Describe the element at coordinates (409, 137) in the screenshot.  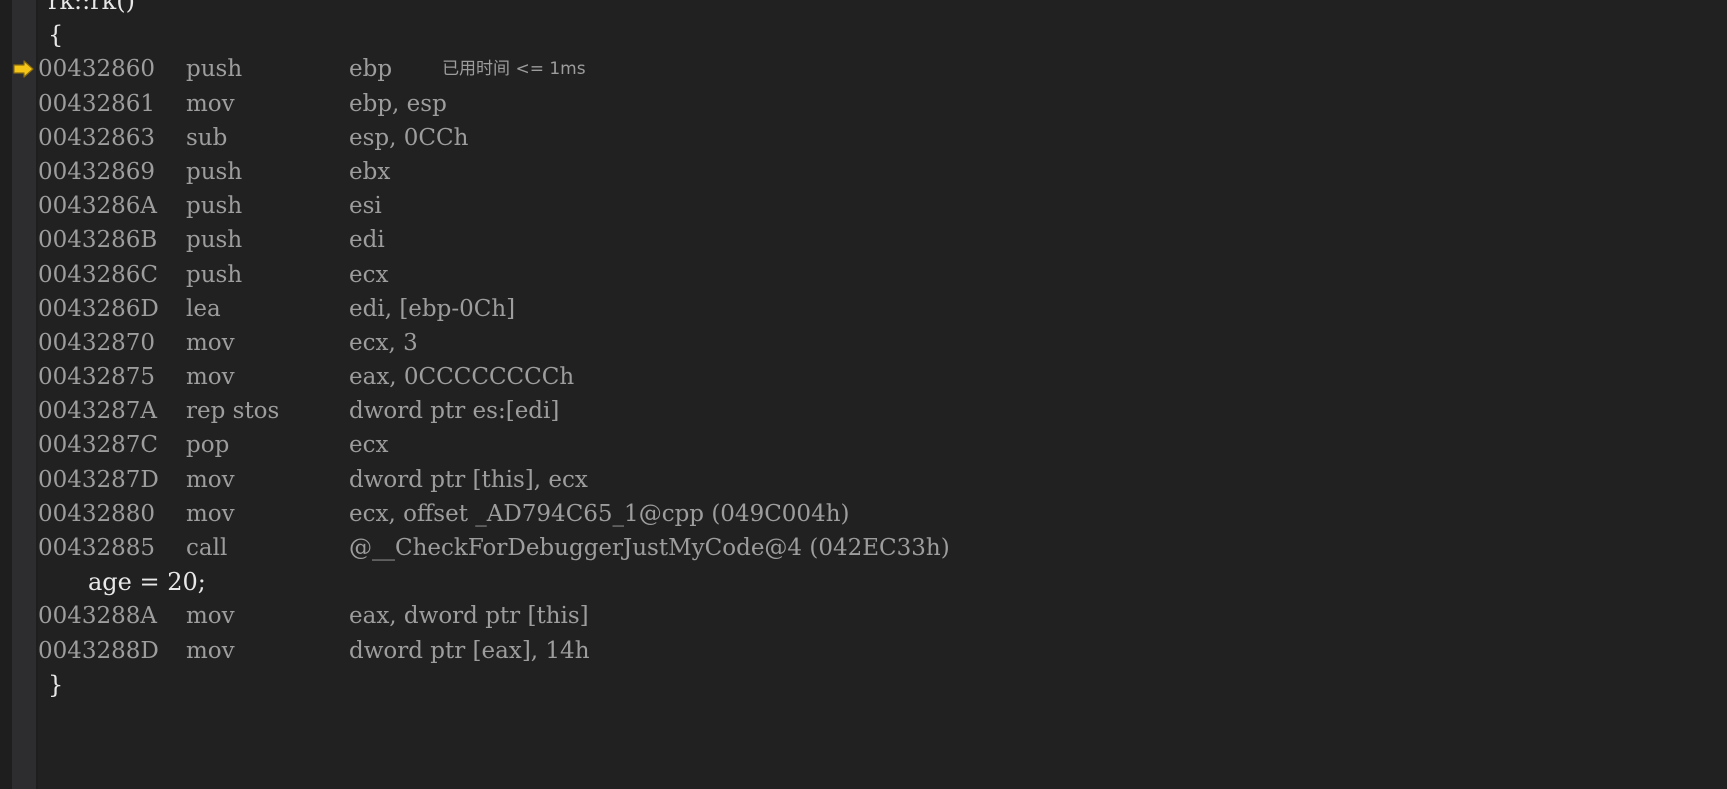
I see `instruction-operands: esp, 0CCh` at that location.